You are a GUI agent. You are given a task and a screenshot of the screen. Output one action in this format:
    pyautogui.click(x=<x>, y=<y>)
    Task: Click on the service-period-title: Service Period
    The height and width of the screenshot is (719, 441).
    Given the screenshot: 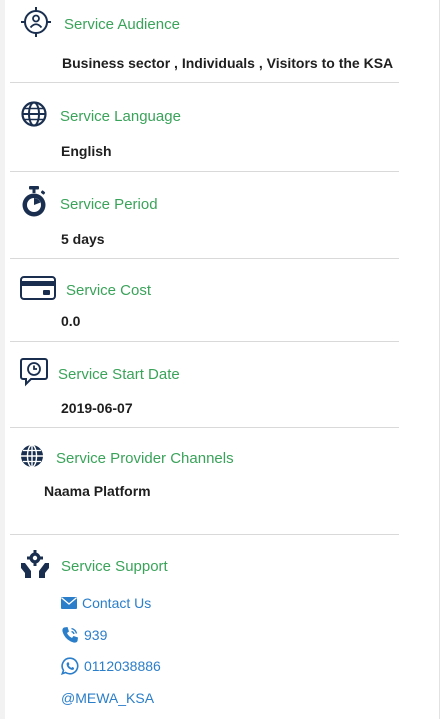 What is the action you would take?
    pyautogui.click(x=109, y=204)
    